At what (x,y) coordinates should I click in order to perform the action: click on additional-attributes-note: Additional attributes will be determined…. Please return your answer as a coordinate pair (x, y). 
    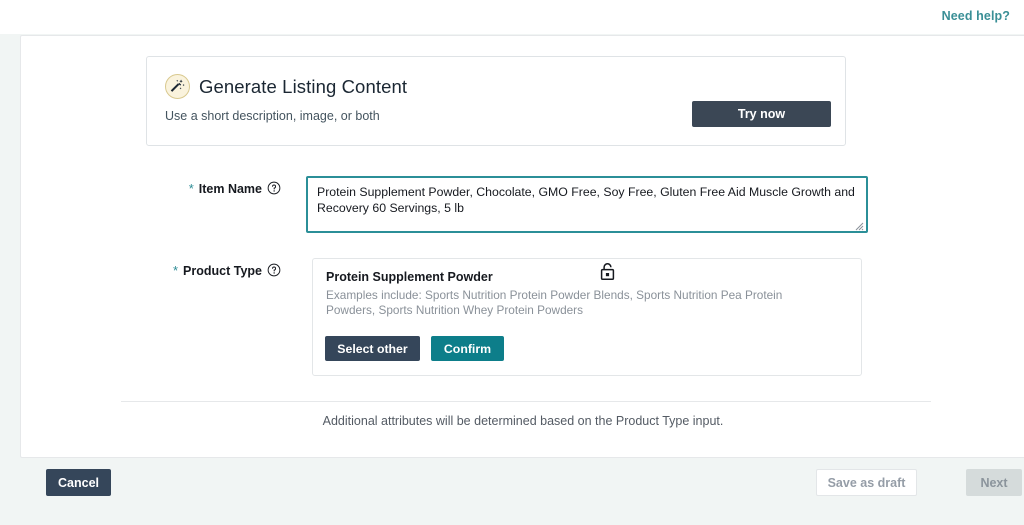
    Looking at the image, I should click on (523, 421).